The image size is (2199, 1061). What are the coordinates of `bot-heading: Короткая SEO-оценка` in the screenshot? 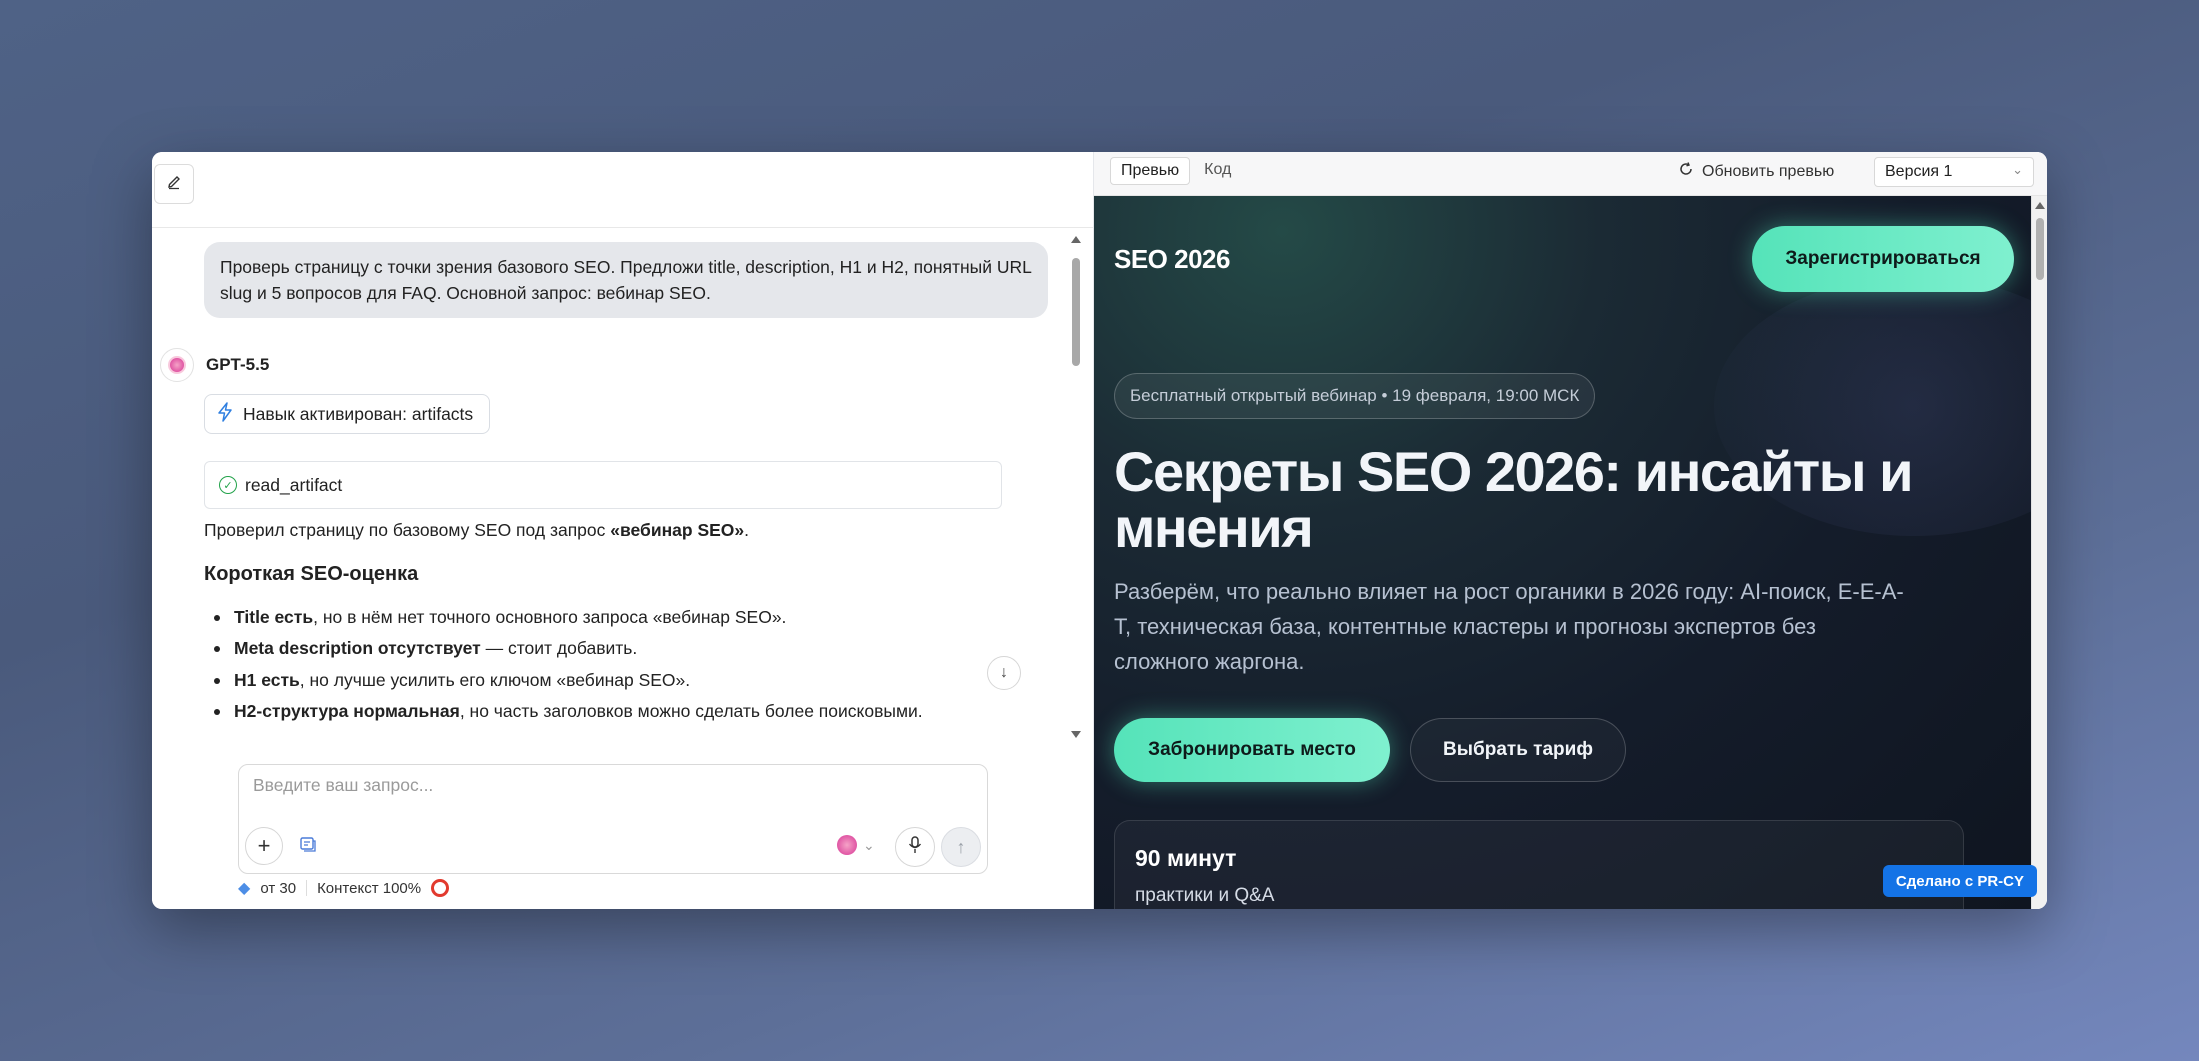 It's located at (311, 574).